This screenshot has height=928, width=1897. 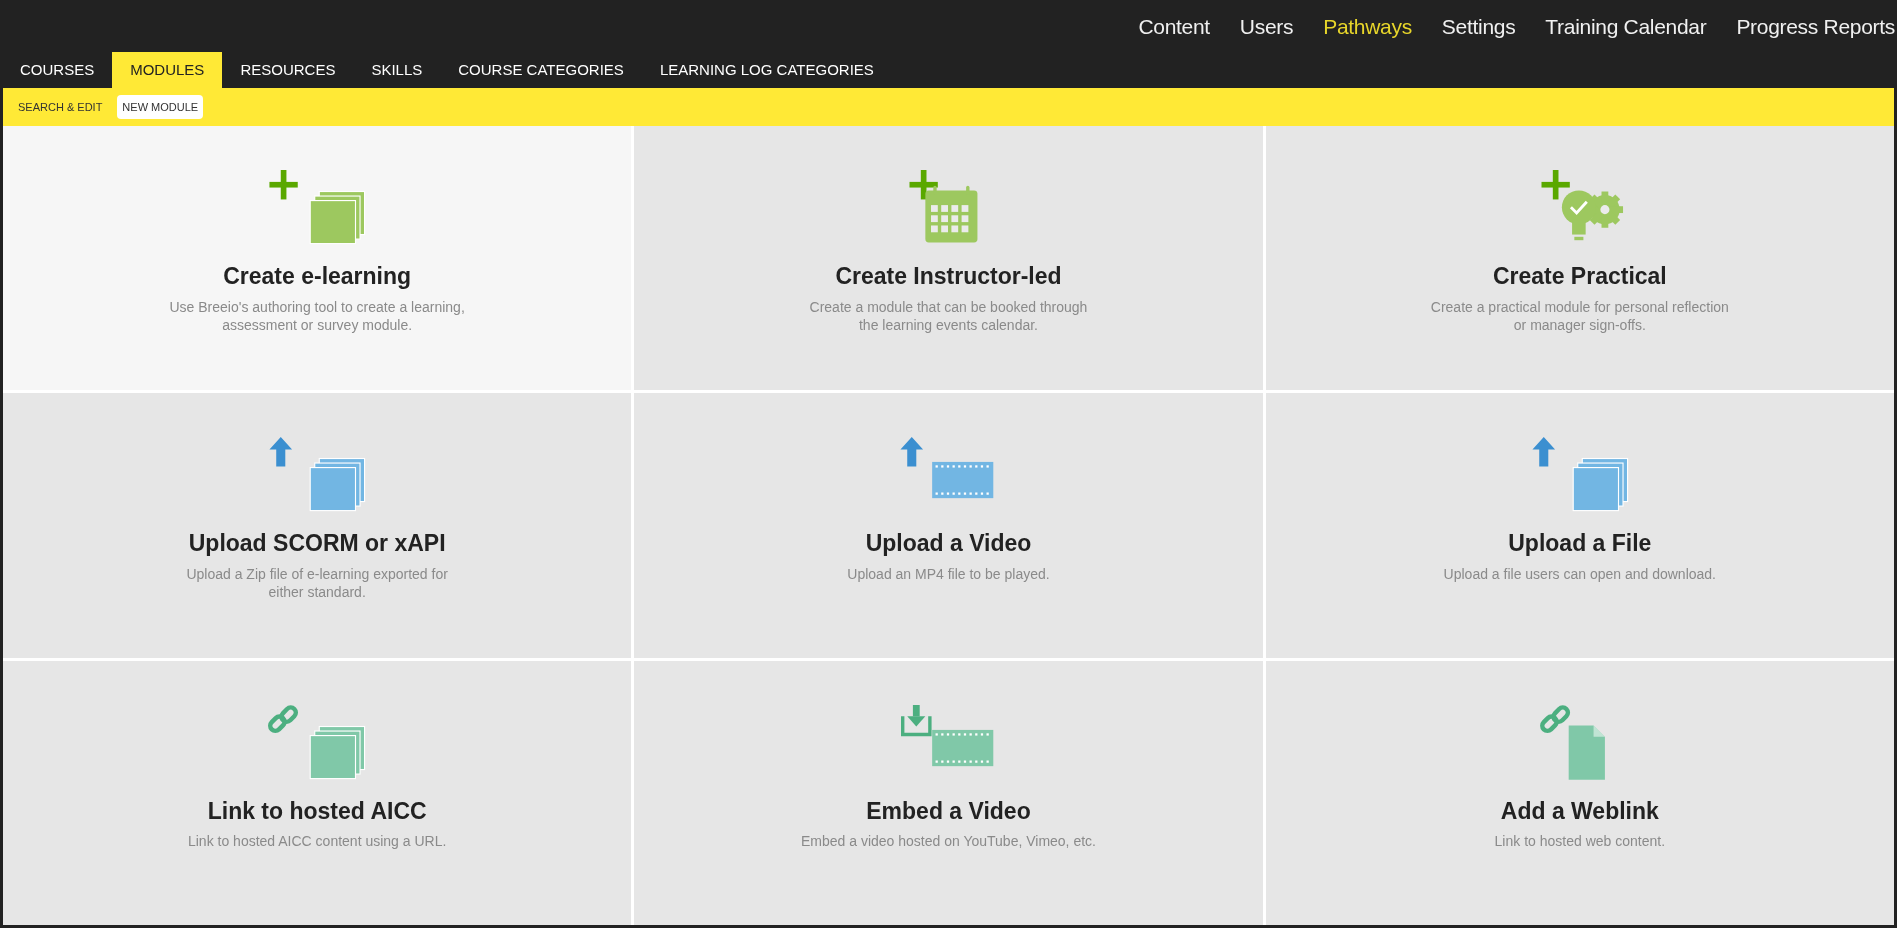 What do you see at coordinates (167, 70) in the screenshot?
I see `tab: MODULES` at bounding box center [167, 70].